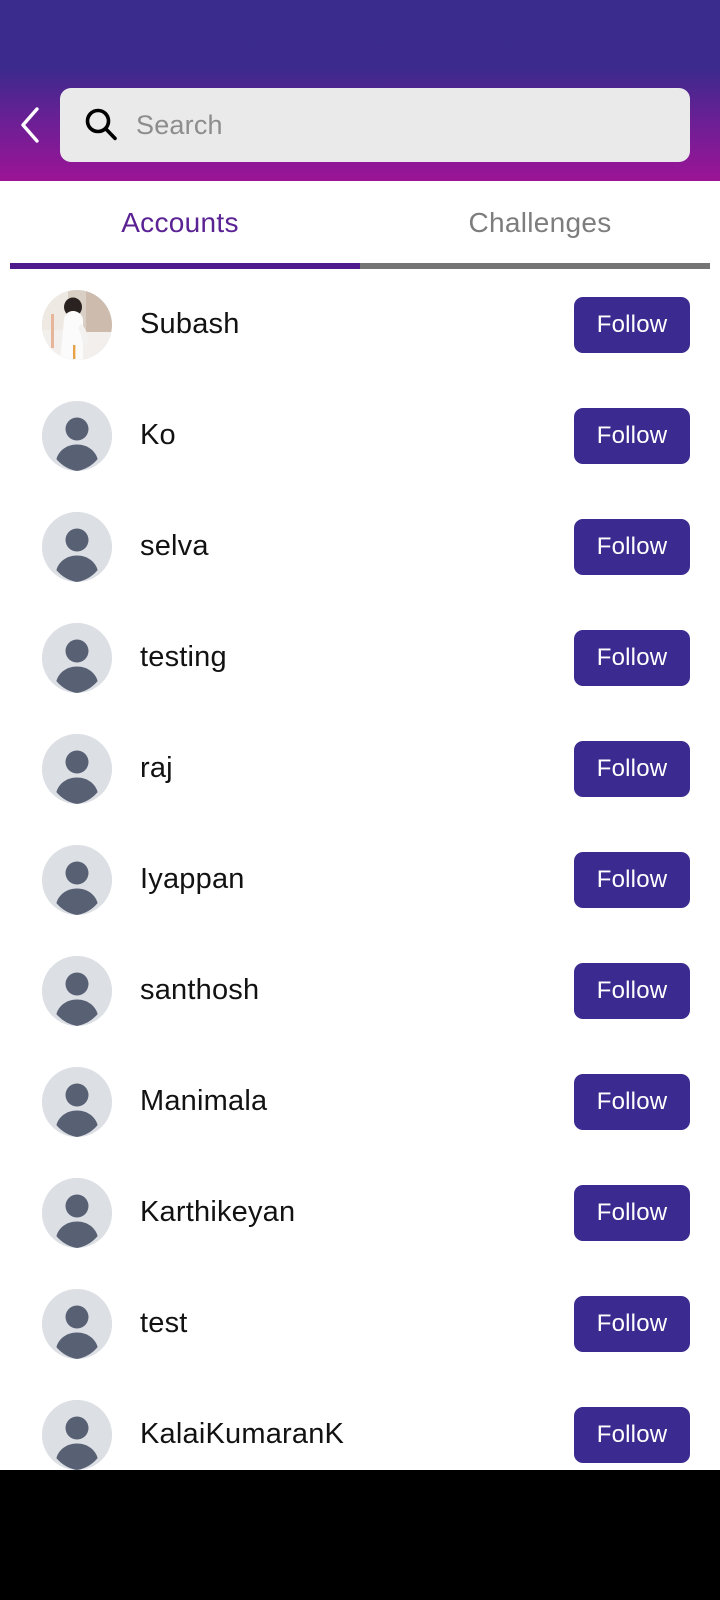 Image resolution: width=720 pixels, height=1600 pixels. What do you see at coordinates (101, 124) in the screenshot?
I see `search-icon` at bounding box center [101, 124].